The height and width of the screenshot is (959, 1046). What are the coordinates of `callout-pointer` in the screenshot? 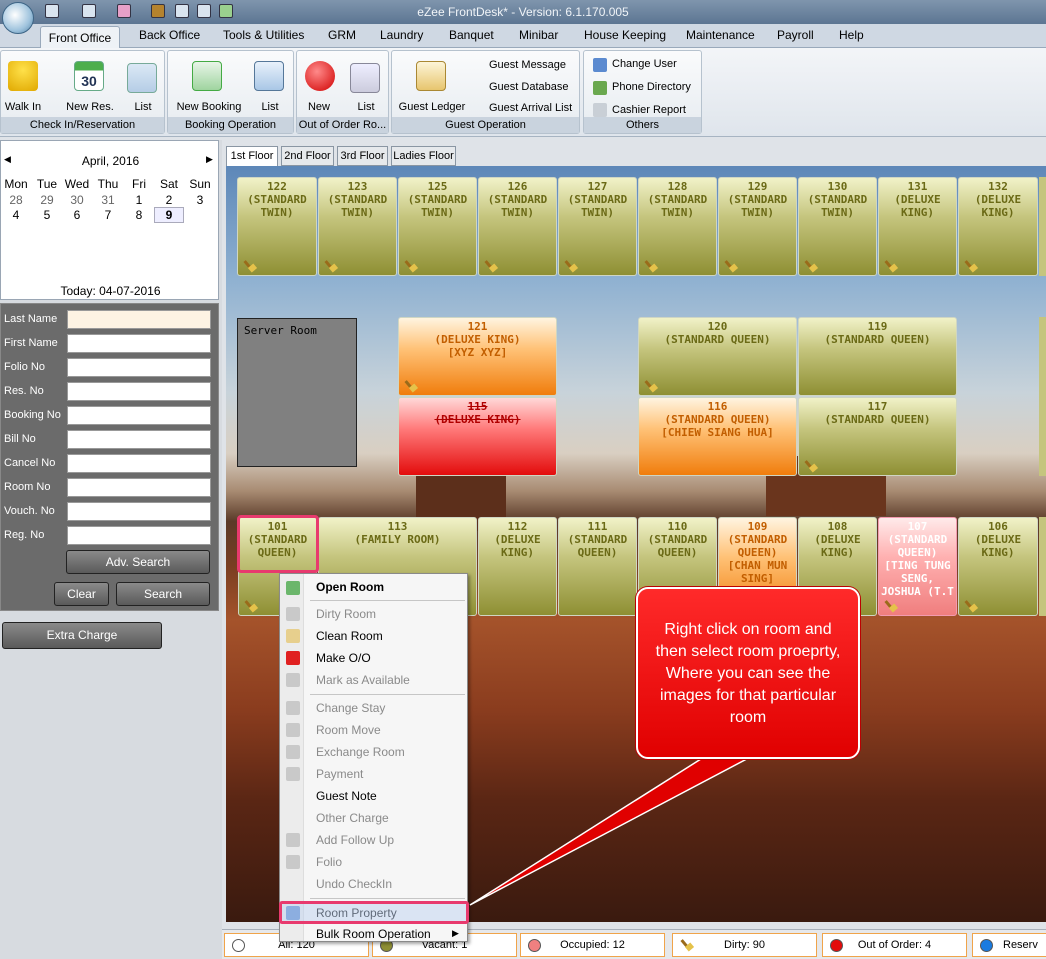 It's located at (615, 828).